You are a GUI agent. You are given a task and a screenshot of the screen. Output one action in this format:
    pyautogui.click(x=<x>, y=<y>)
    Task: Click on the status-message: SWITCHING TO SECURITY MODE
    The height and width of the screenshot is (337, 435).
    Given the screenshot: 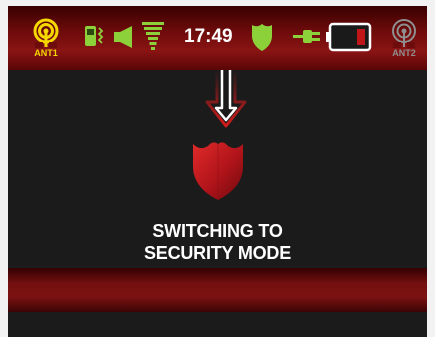 What is the action you would take?
    pyautogui.click(x=217, y=242)
    